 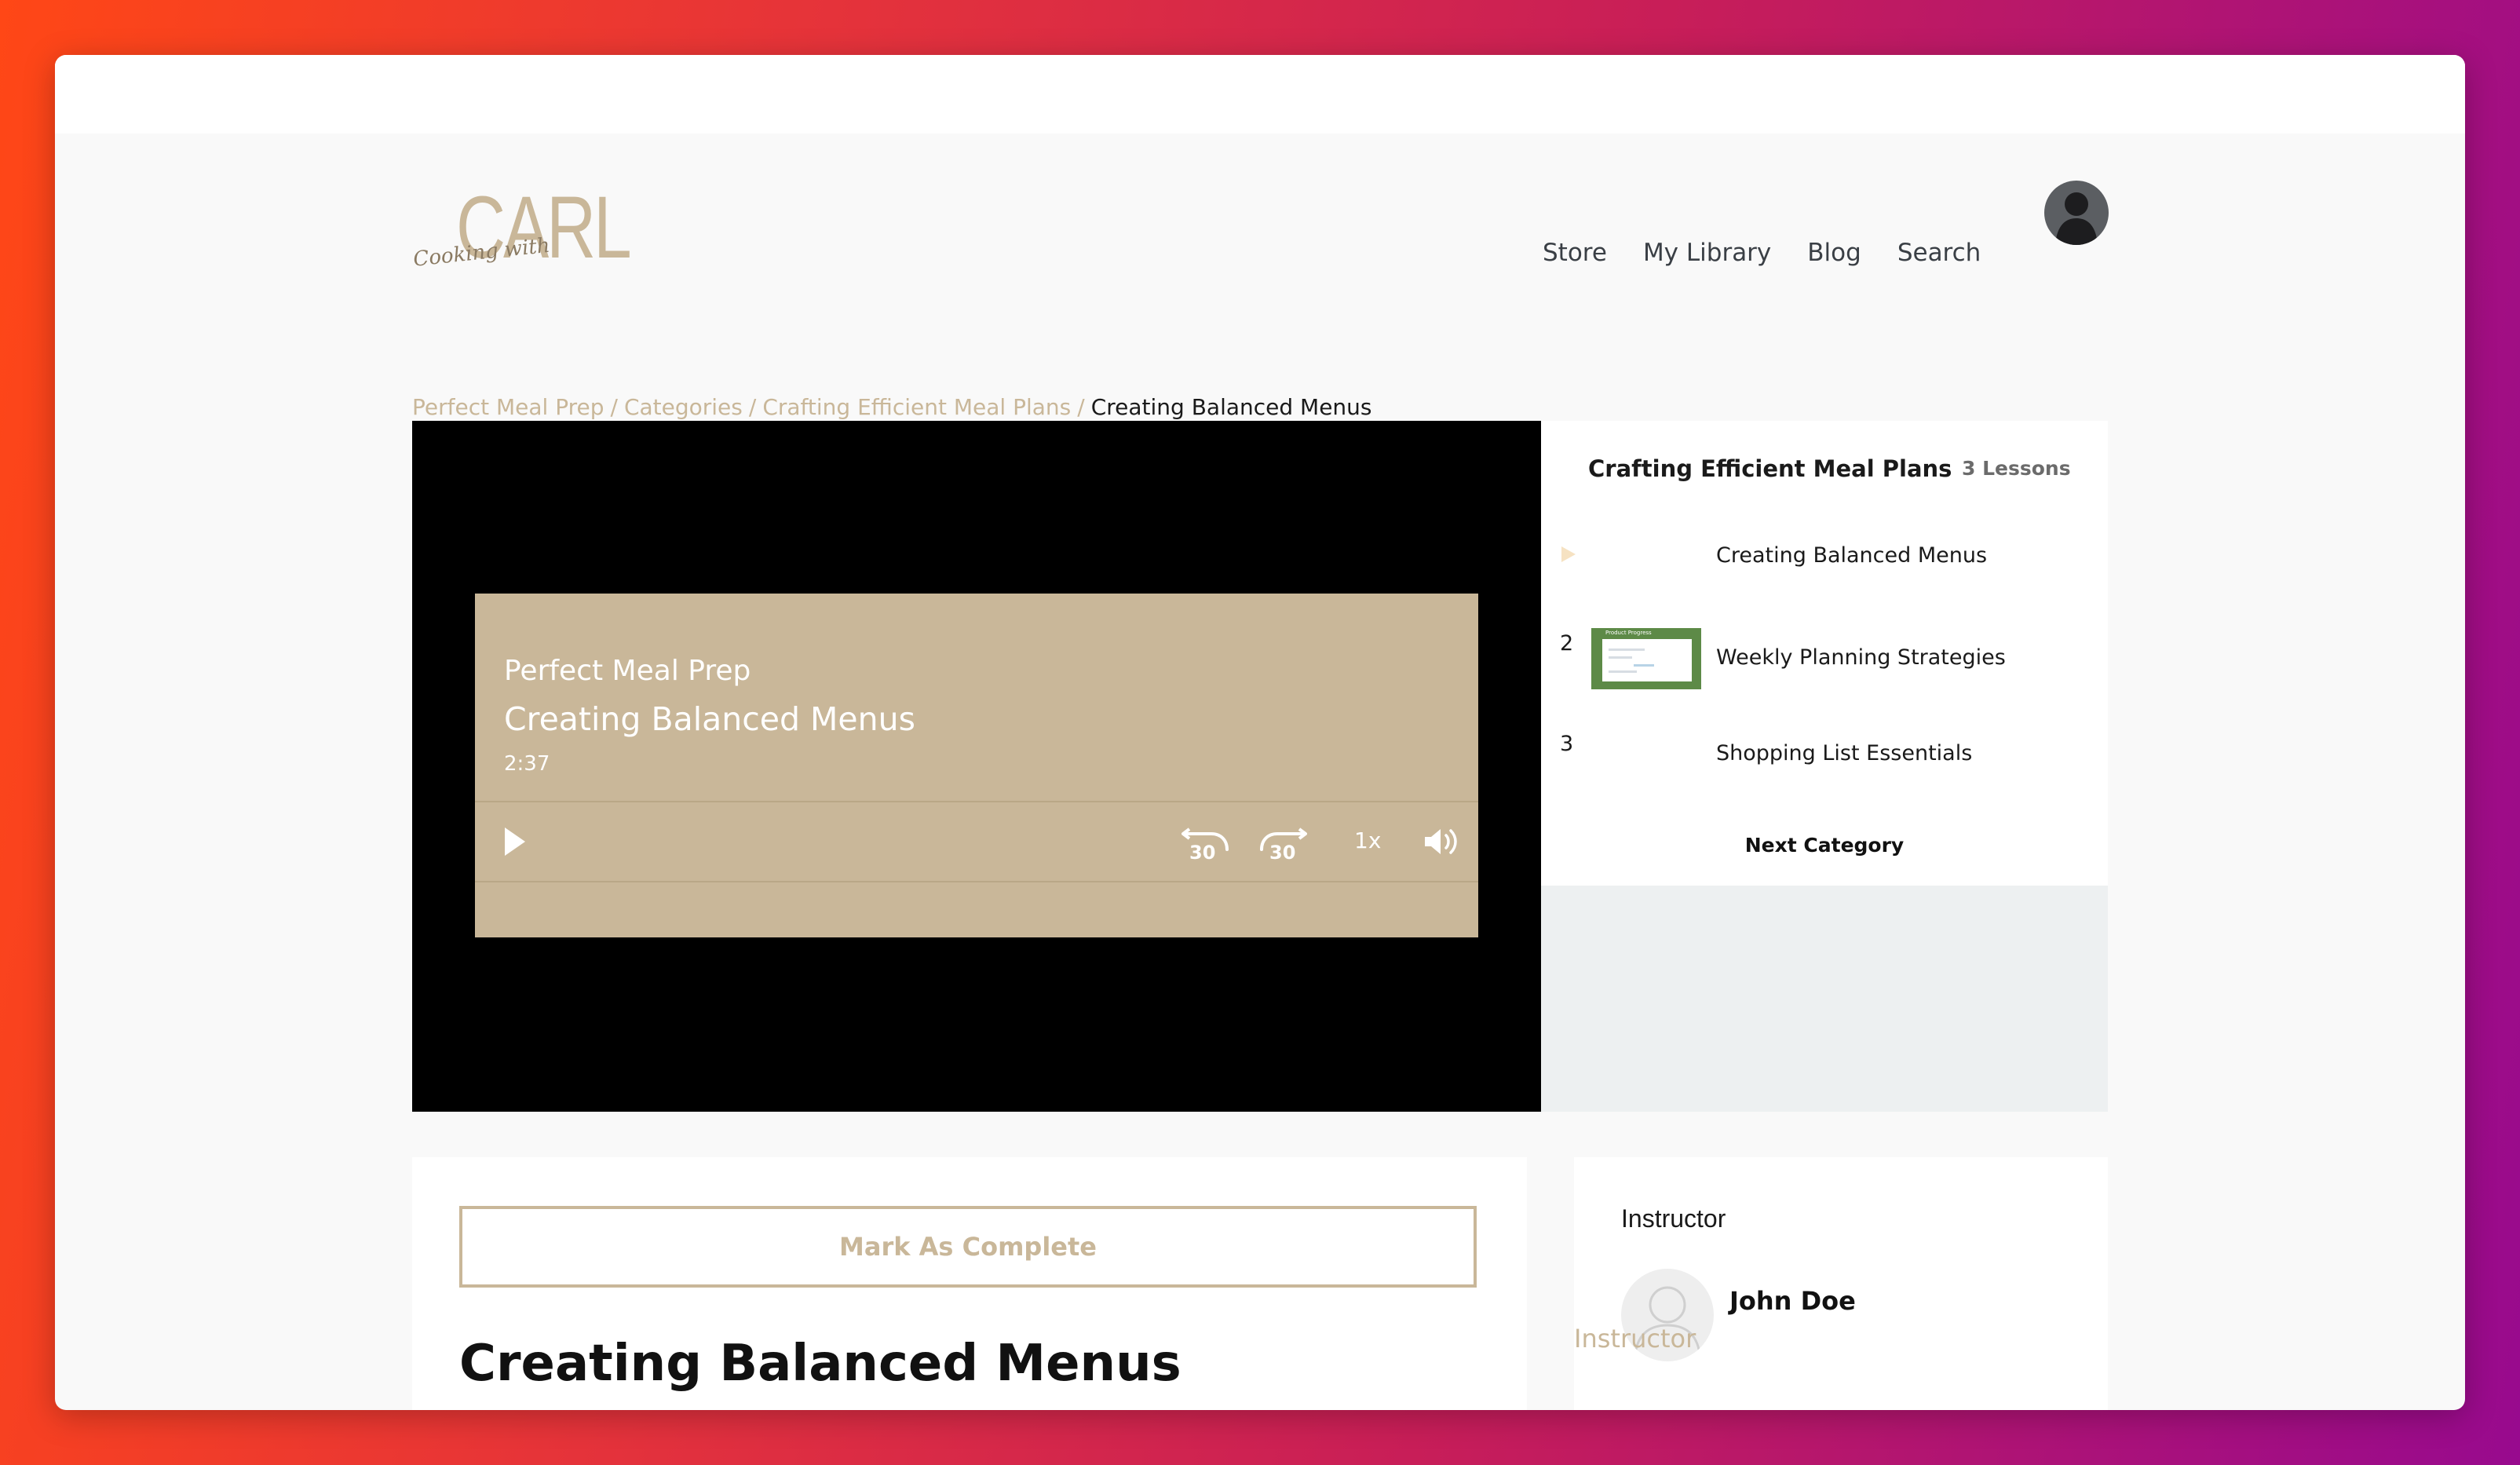 I want to click on instructor-name: John Doe, so click(x=1792, y=1301).